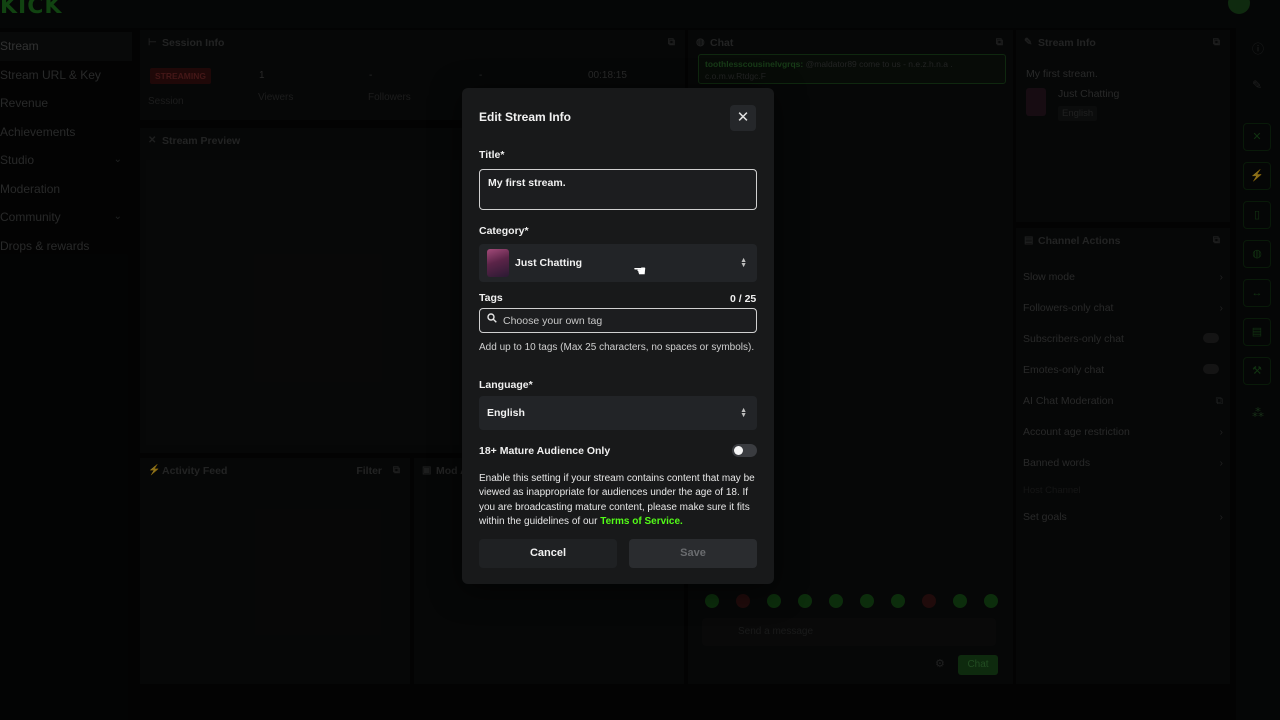 The height and width of the screenshot is (720, 1280). What do you see at coordinates (545, 451) in the screenshot?
I see `mature-label: 18+ Mature Audience Only` at bounding box center [545, 451].